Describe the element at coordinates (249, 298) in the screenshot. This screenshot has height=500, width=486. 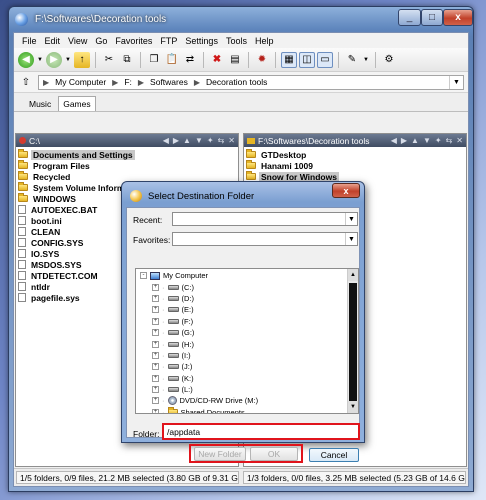
I see `tree-node: + · (D:)` at that location.